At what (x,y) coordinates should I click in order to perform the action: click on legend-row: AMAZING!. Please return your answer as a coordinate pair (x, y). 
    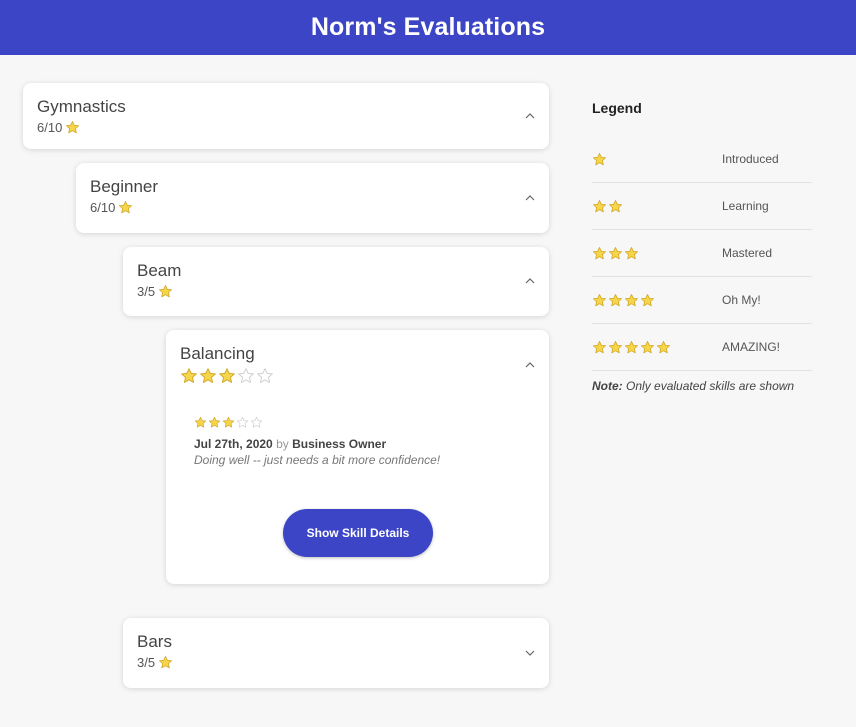
    Looking at the image, I should click on (702, 347).